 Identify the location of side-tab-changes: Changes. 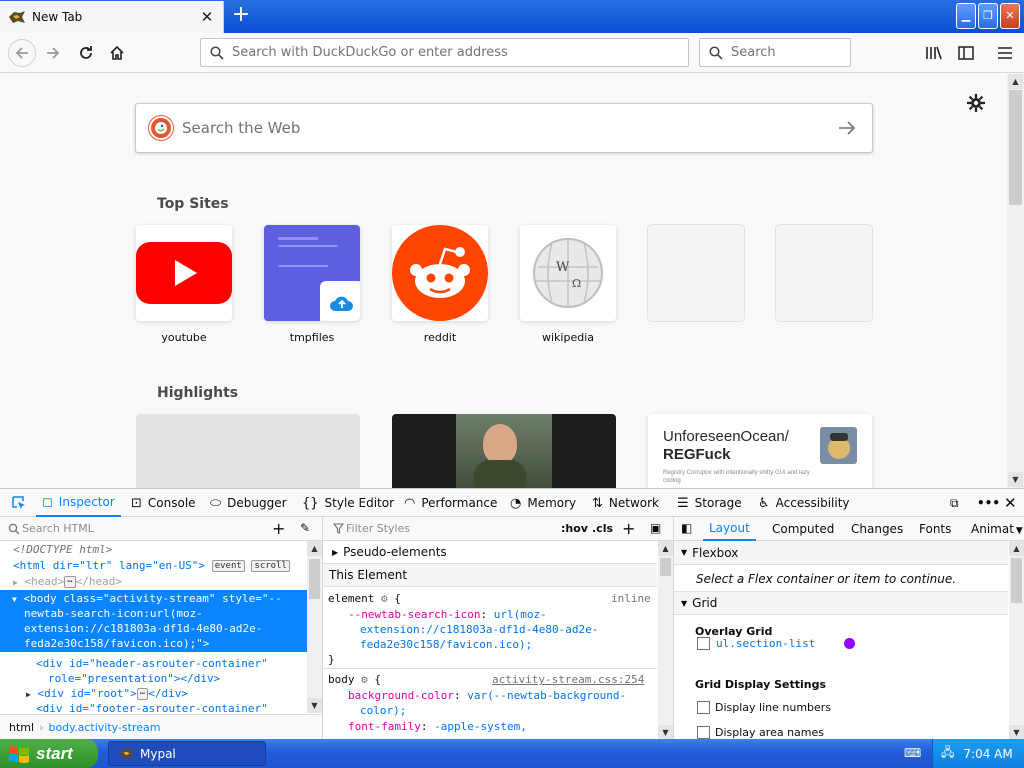
(877, 529).